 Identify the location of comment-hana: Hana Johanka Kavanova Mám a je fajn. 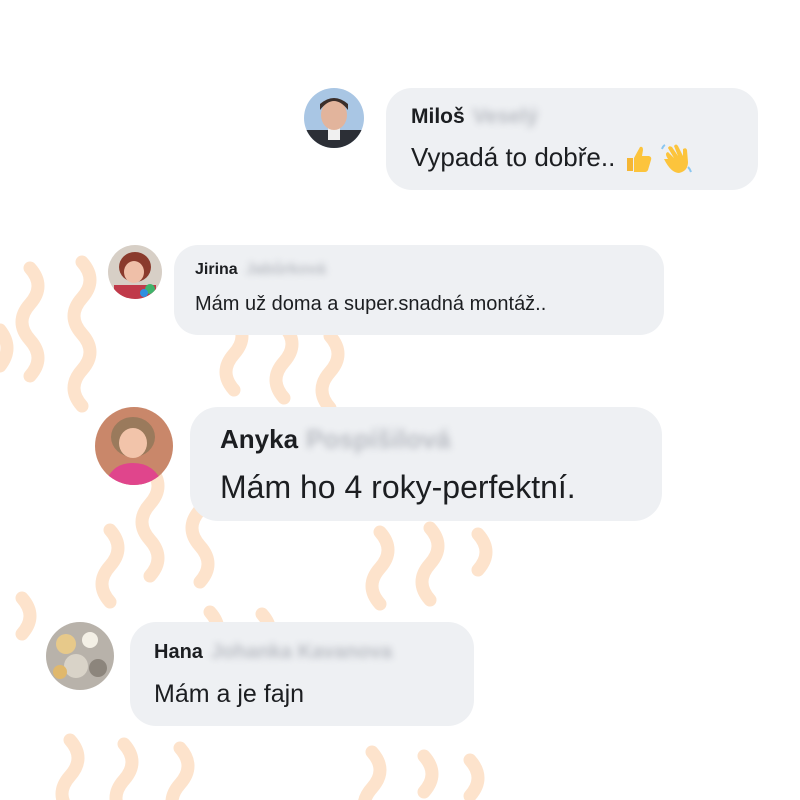
(260, 674).